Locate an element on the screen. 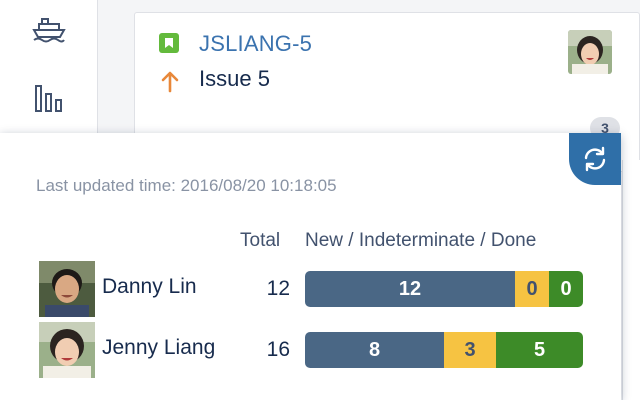 The height and width of the screenshot is (400, 640). user-name: Jenny Liang is located at coordinates (159, 347).